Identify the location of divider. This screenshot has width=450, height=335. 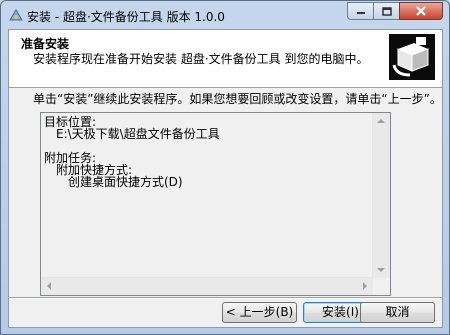
(225, 298).